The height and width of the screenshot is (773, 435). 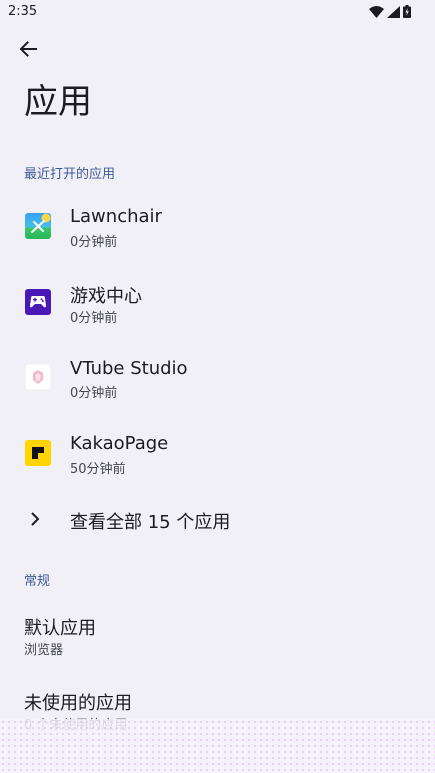 What do you see at coordinates (38, 377) in the screenshot?
I see `vtube-studio-icon` at bounding box center [38, 377].